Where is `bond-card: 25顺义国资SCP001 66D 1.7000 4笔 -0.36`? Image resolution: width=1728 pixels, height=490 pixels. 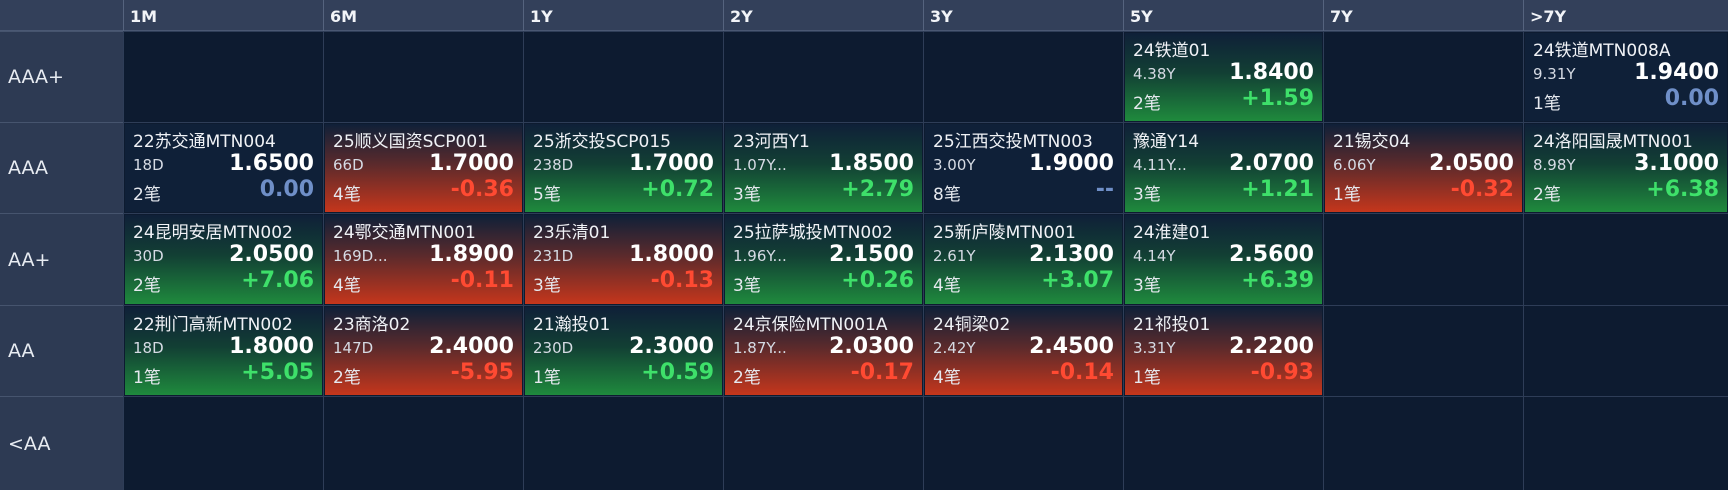 bond-card: 25顺义国资SCP001 66D 1.7000 4笔 -0.36 is located at coordinates (423, 168).